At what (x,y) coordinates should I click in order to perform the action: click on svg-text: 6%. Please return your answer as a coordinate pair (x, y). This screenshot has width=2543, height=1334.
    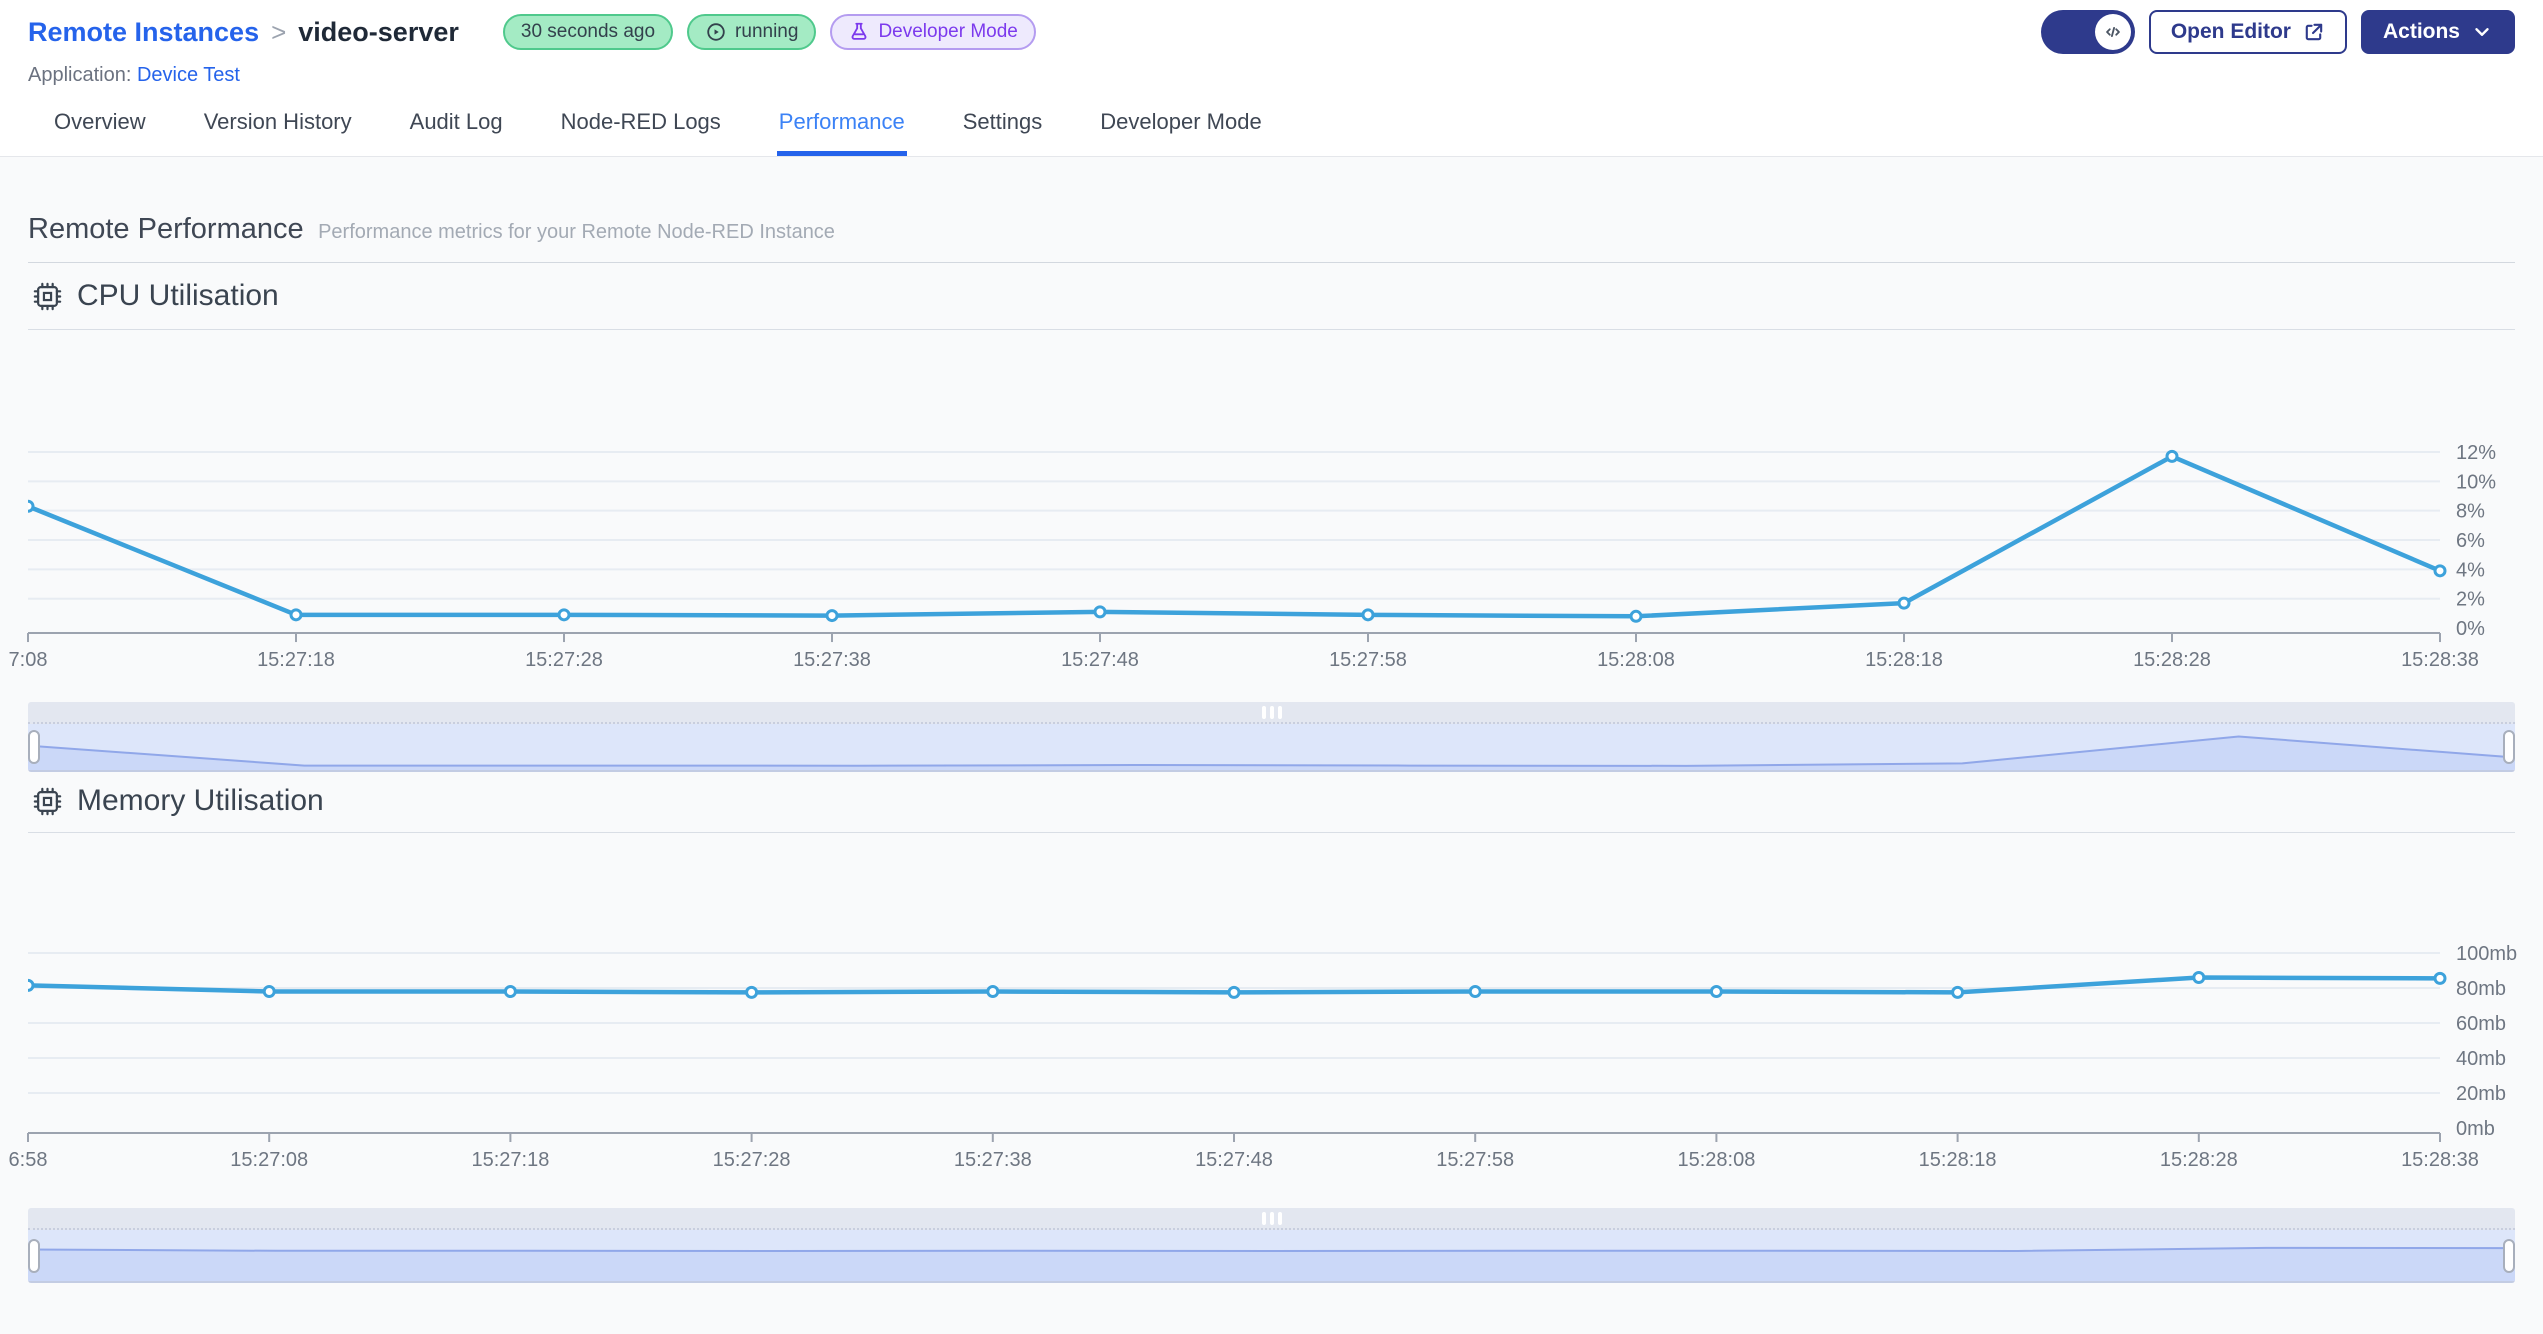
    Looking at the image, I should click on (2470, 541).